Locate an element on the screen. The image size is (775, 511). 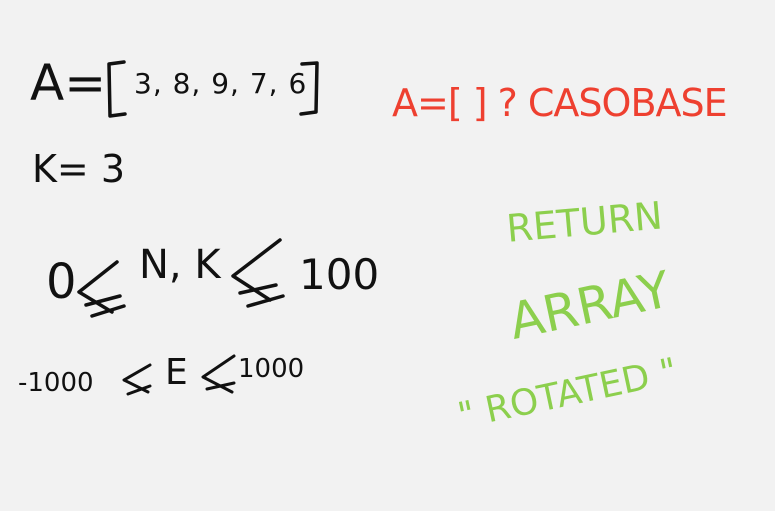
constraint-n-k: N, K is located at coordinates (180, 265).